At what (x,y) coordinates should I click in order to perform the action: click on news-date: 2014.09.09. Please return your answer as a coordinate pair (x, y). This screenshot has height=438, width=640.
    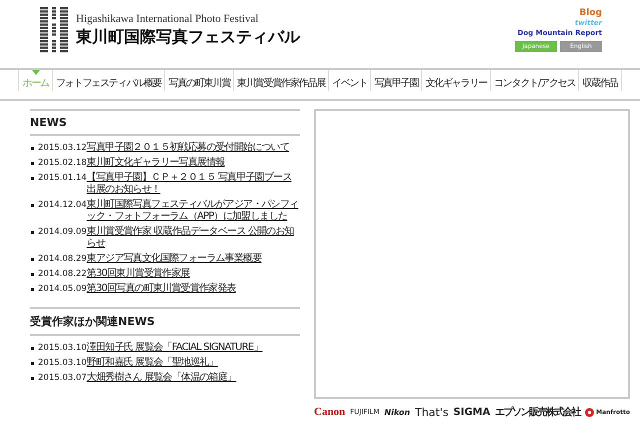
    Looking at the image, I should click on (62, 232).